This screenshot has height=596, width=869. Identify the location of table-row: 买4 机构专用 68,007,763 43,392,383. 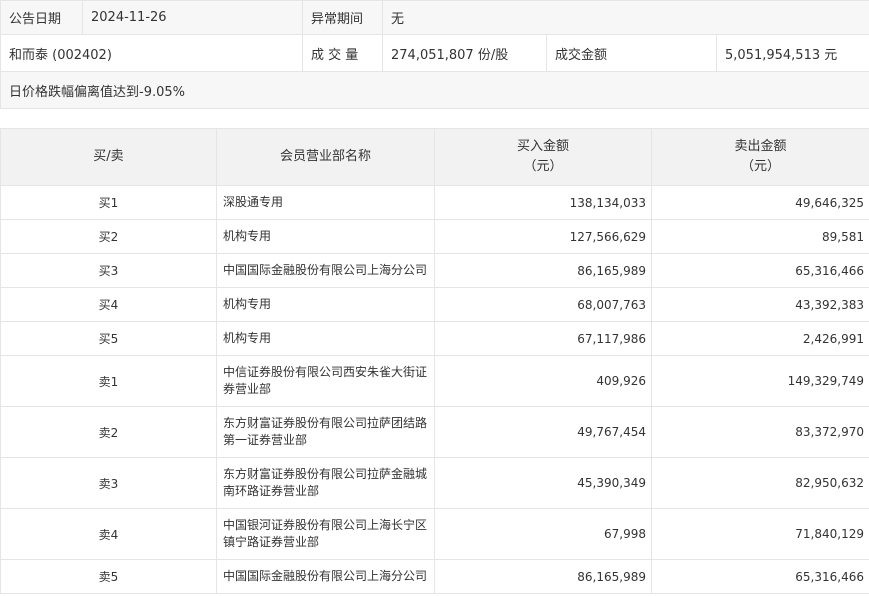
(434, 304).